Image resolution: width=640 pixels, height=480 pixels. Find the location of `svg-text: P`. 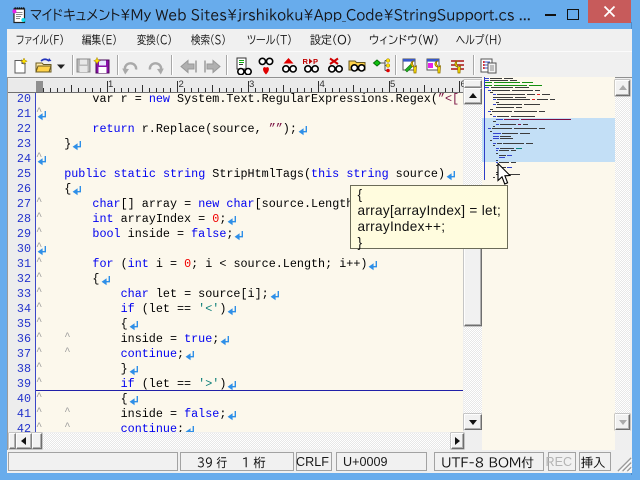

svg-text: P is located at coordinates (315, 61).